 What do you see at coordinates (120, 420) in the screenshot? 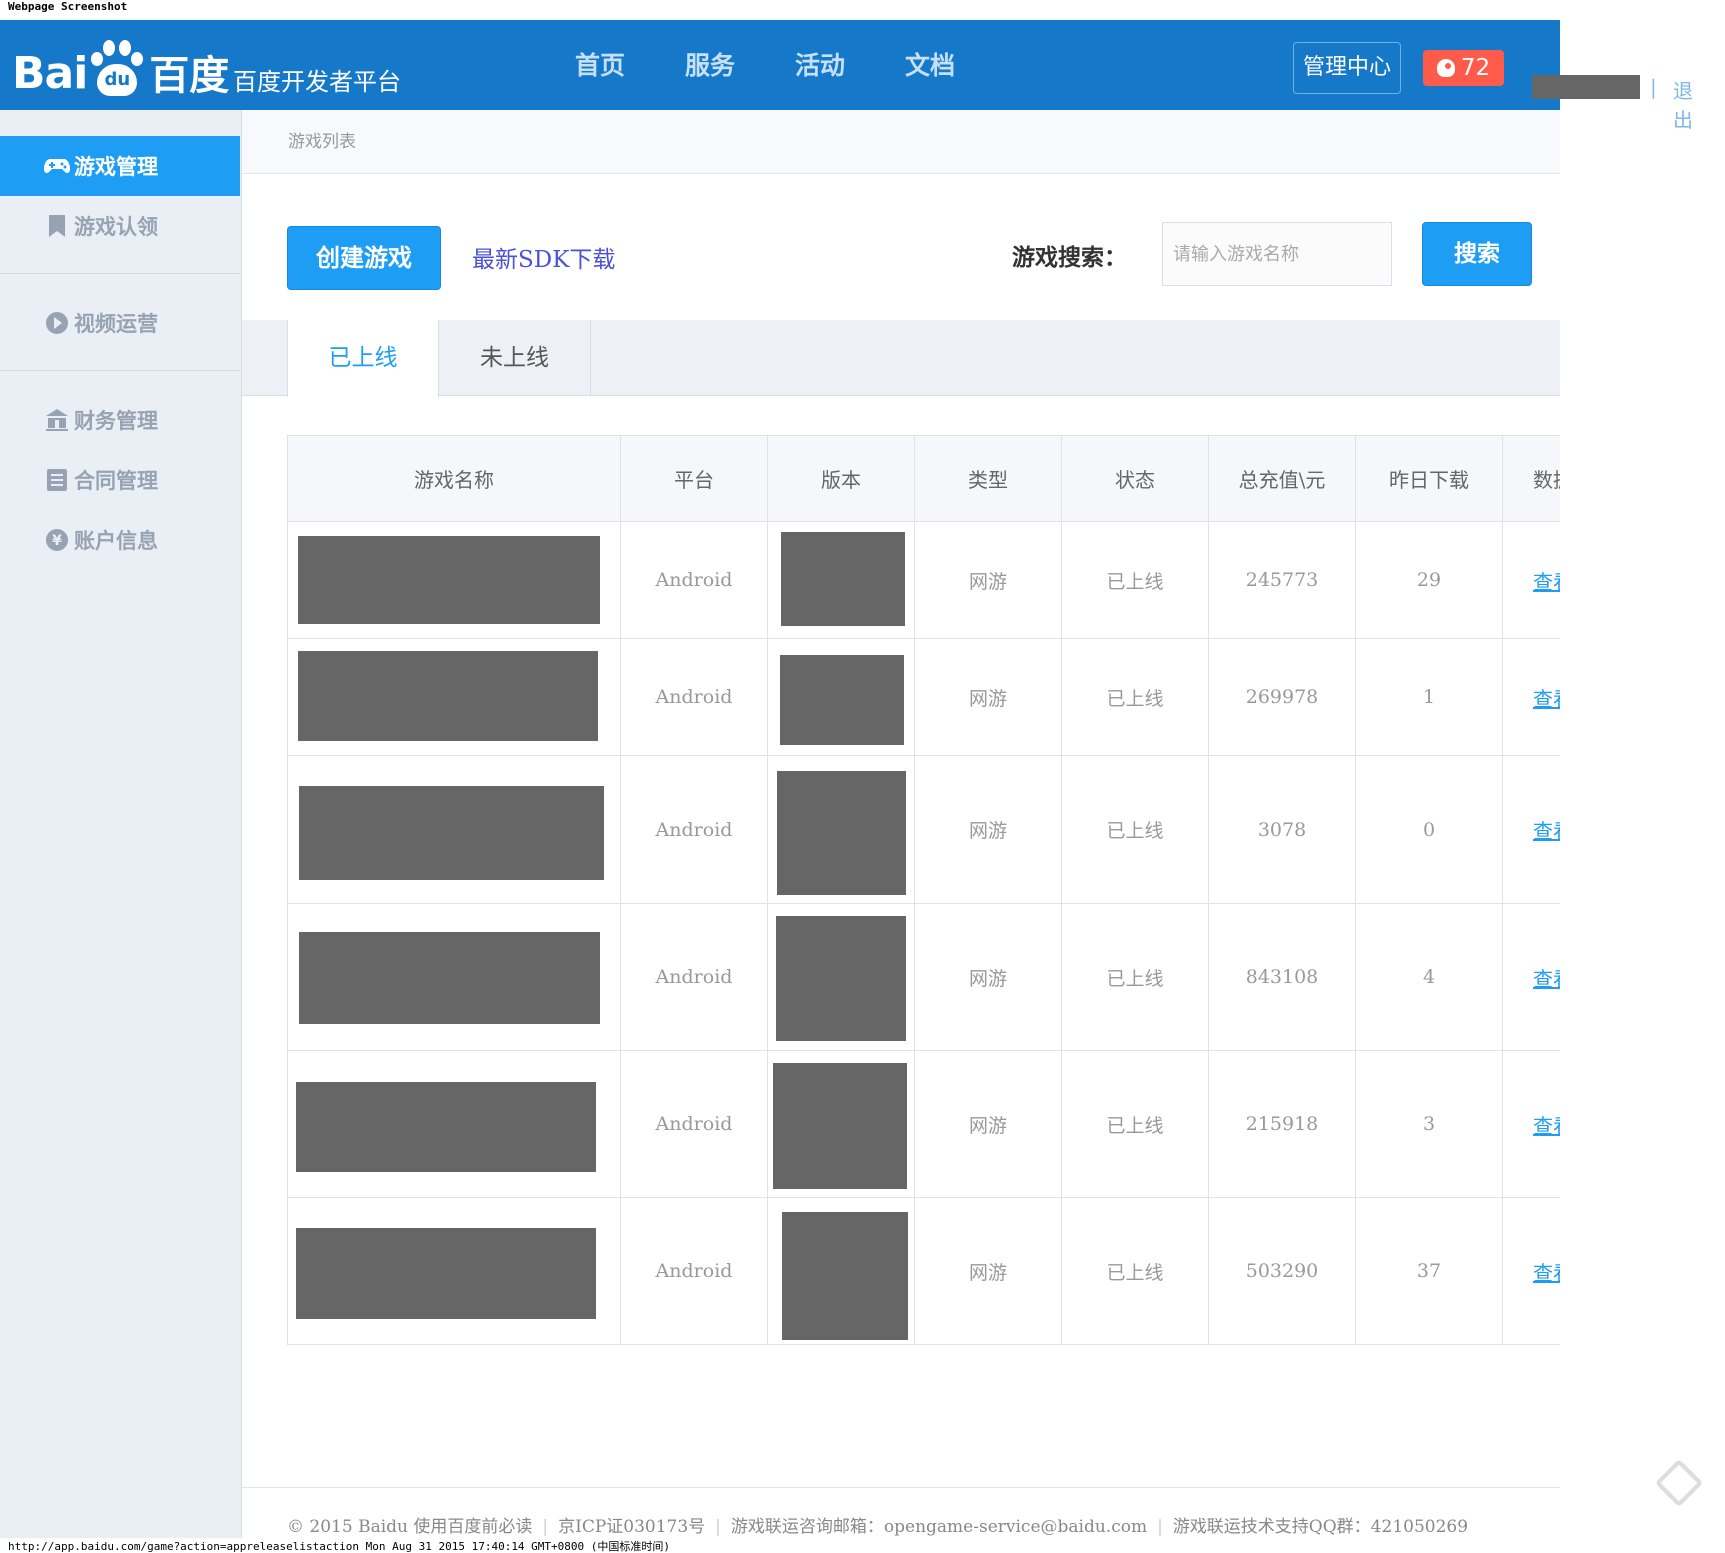
I see `sidebar-item-finance: 财务管理` at bounding box center [120, 420].